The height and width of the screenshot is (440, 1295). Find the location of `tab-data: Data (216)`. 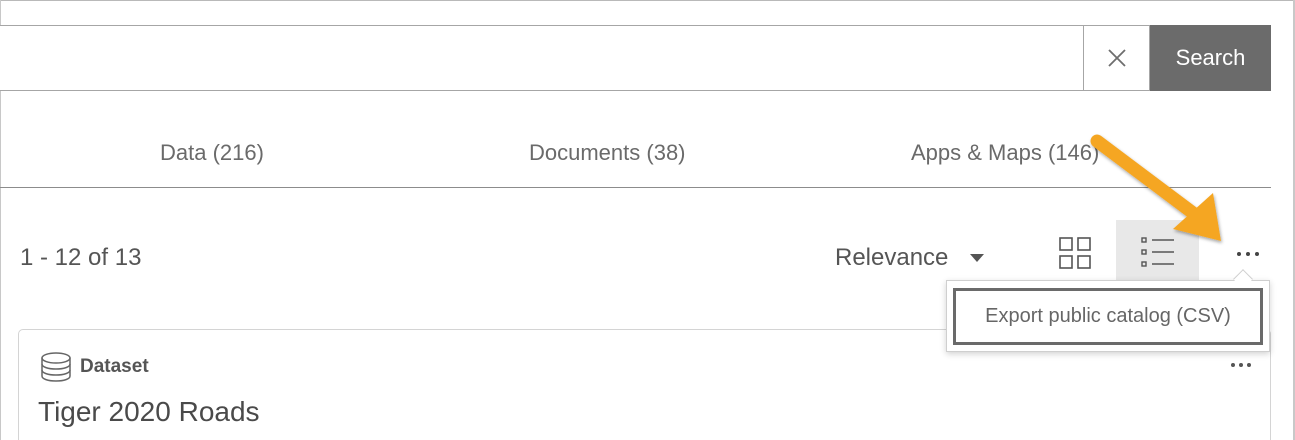

tab-data: Data (216) is located at coordinates (212, 153).